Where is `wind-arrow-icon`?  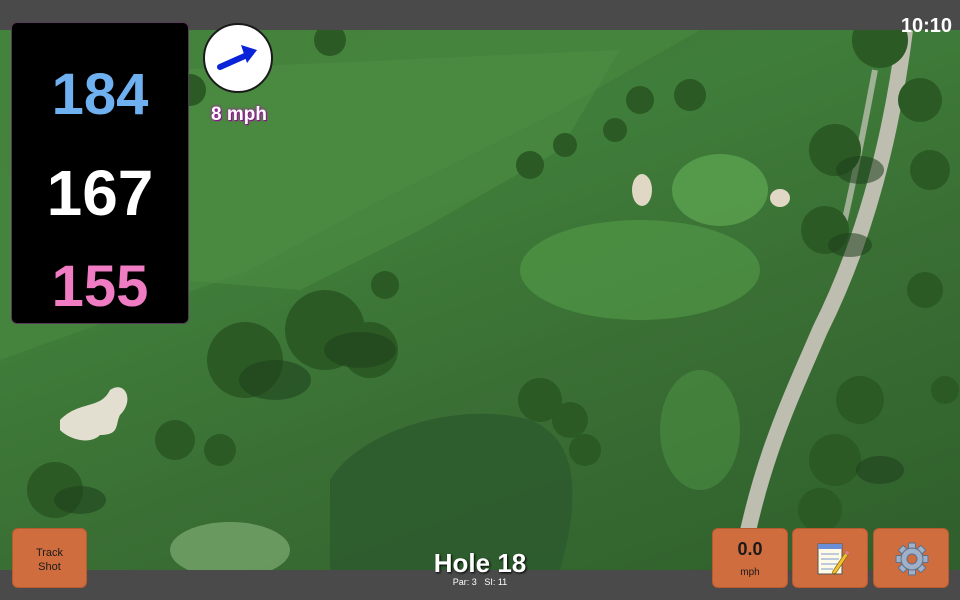
wind-arrow-icon is located at coordinates (237, 57).